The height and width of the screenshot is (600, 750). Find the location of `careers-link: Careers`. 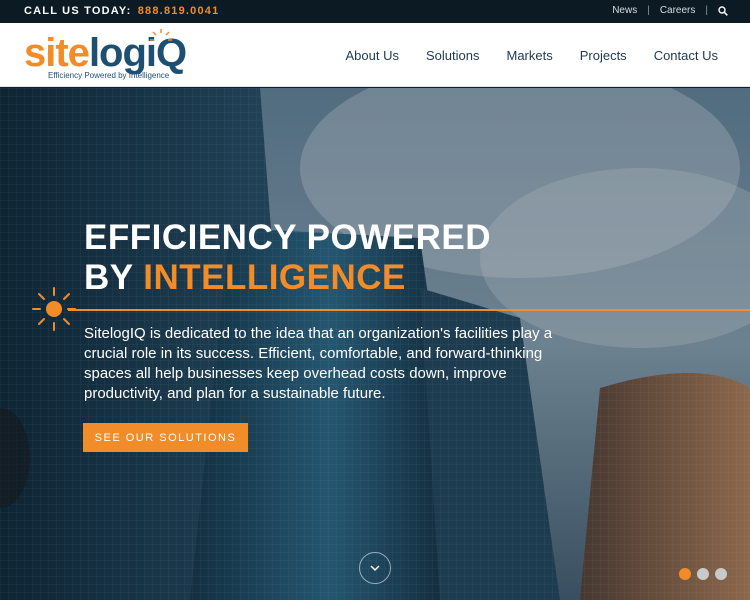

careers-link: Careers is located at coordinates (678, 10).